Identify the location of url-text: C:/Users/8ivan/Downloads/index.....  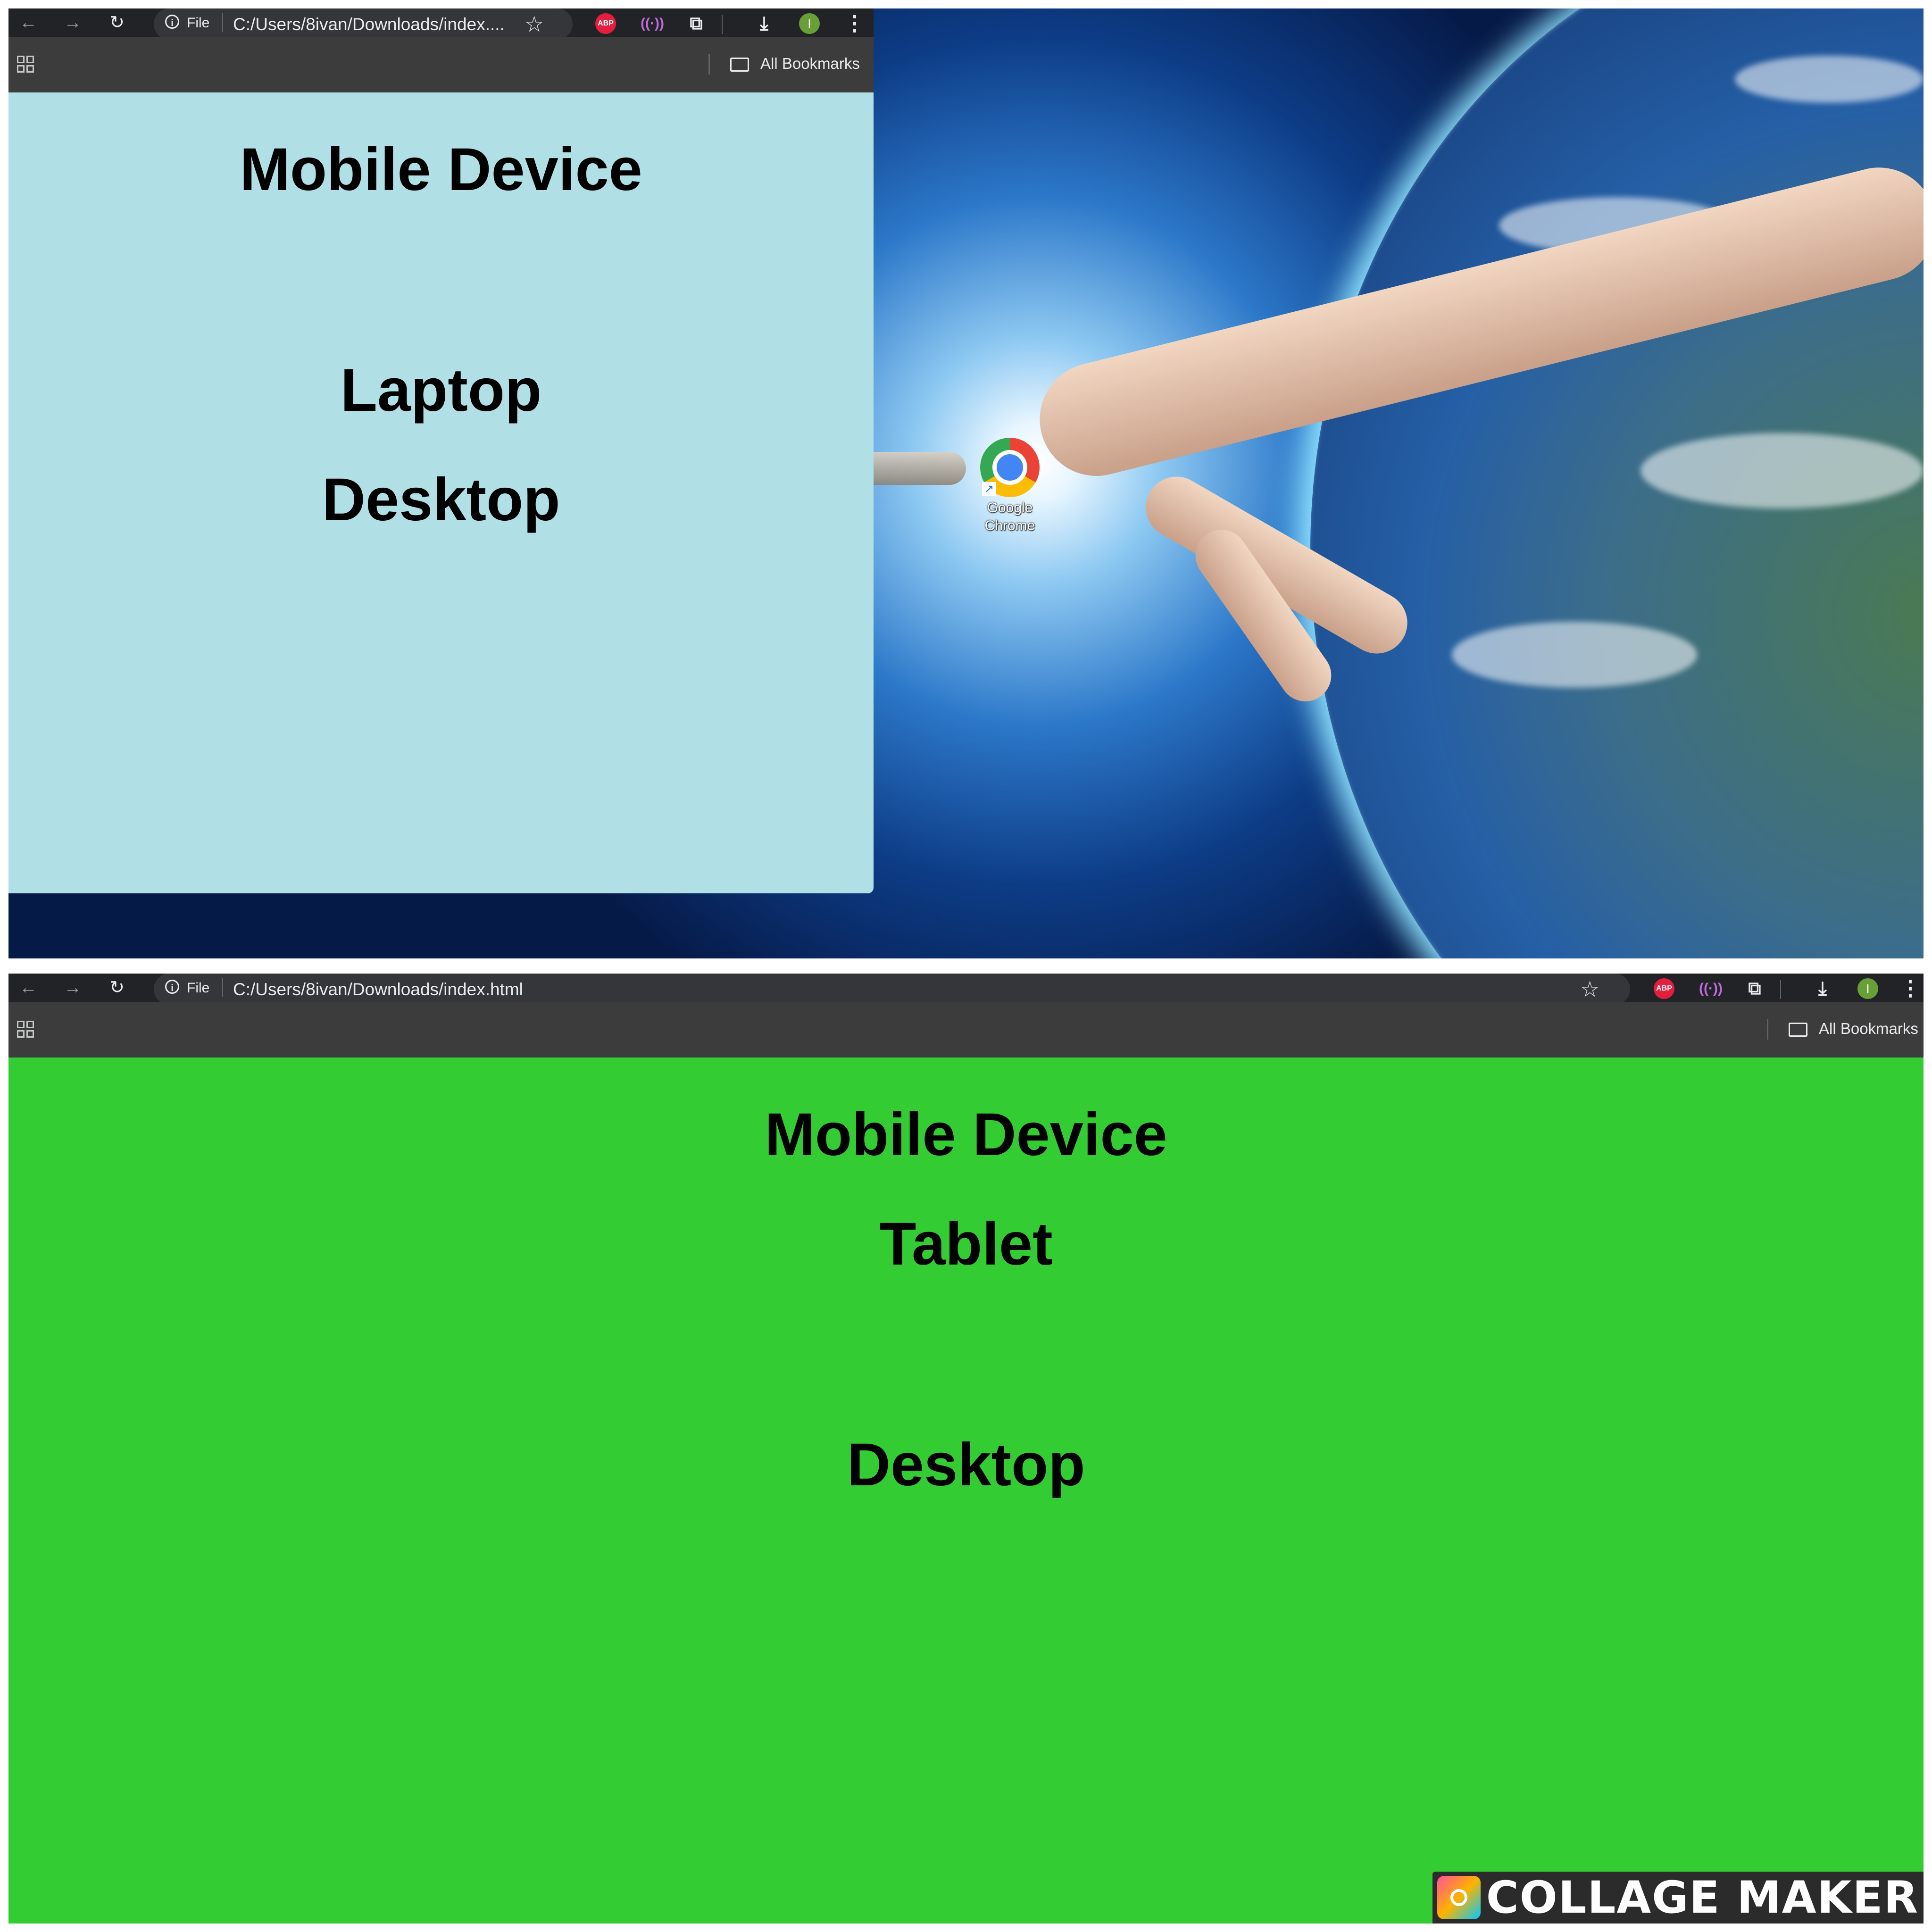
(369, 24).